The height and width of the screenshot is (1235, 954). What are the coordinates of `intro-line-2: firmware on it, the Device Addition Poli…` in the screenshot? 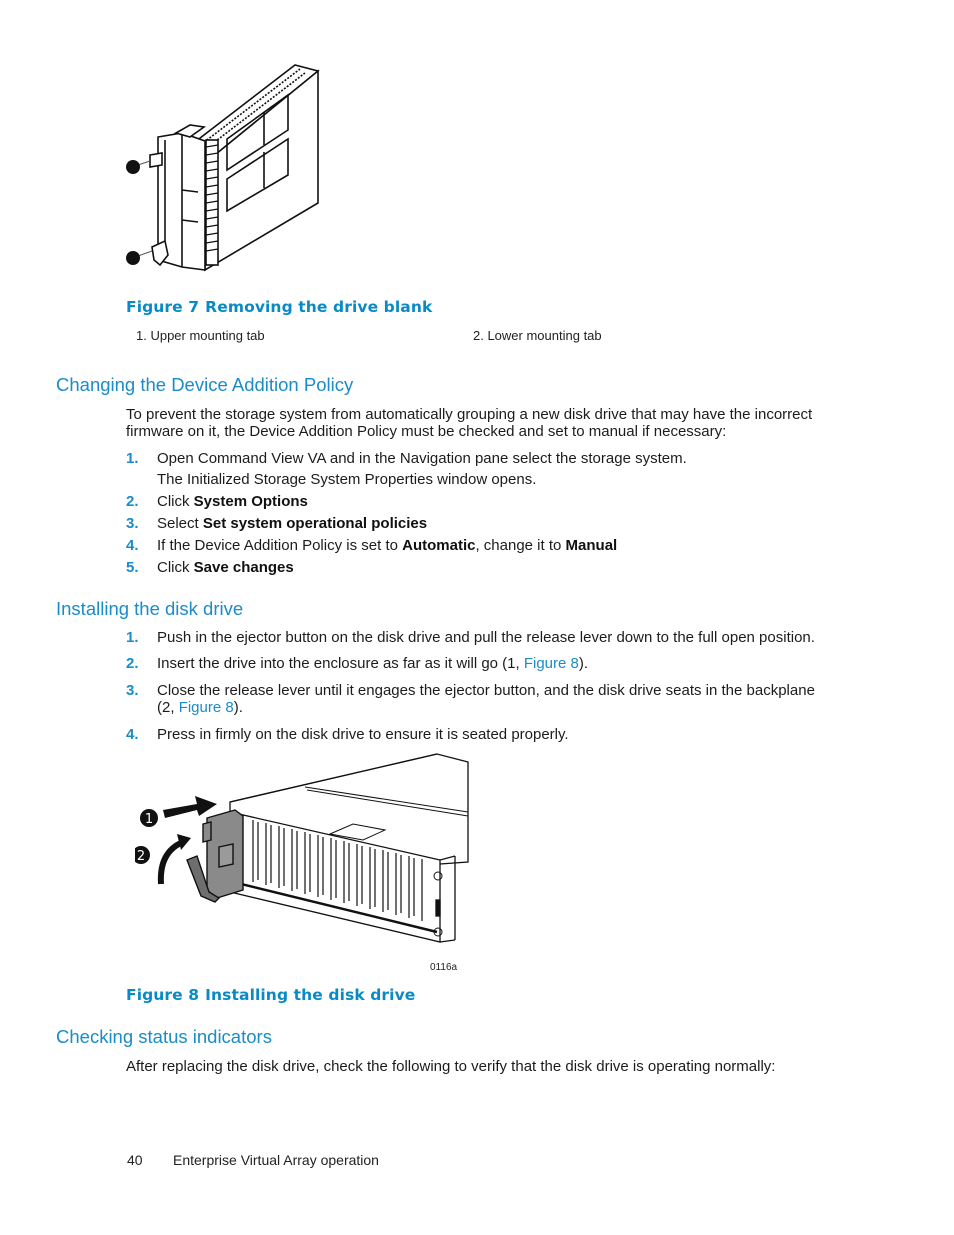 It's located at (426, 431).